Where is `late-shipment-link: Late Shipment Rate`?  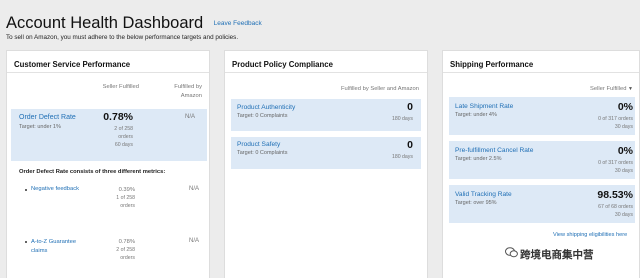
late-shipment-link: Late Shipment Rate is located at coordinates (484, 106).